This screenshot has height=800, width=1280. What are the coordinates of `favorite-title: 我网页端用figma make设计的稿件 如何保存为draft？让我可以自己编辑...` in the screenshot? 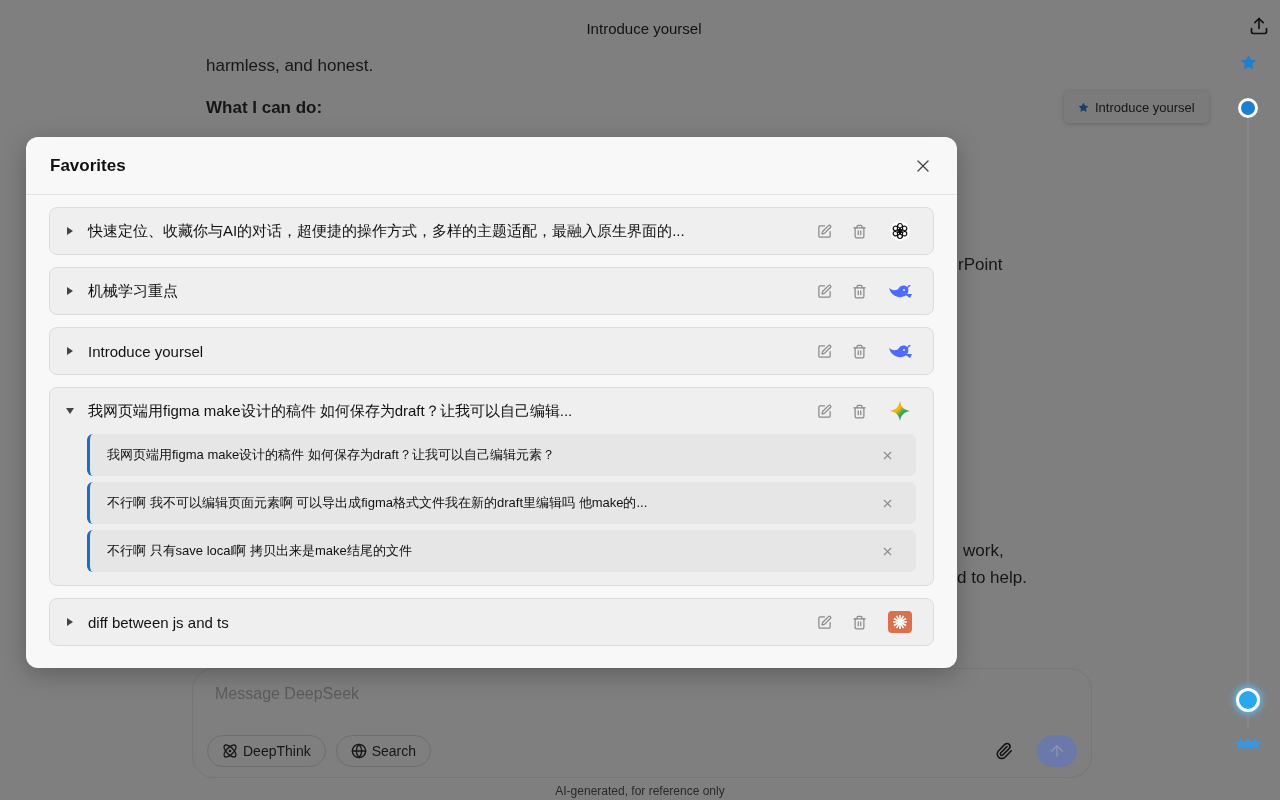 It's located at (330, 411).